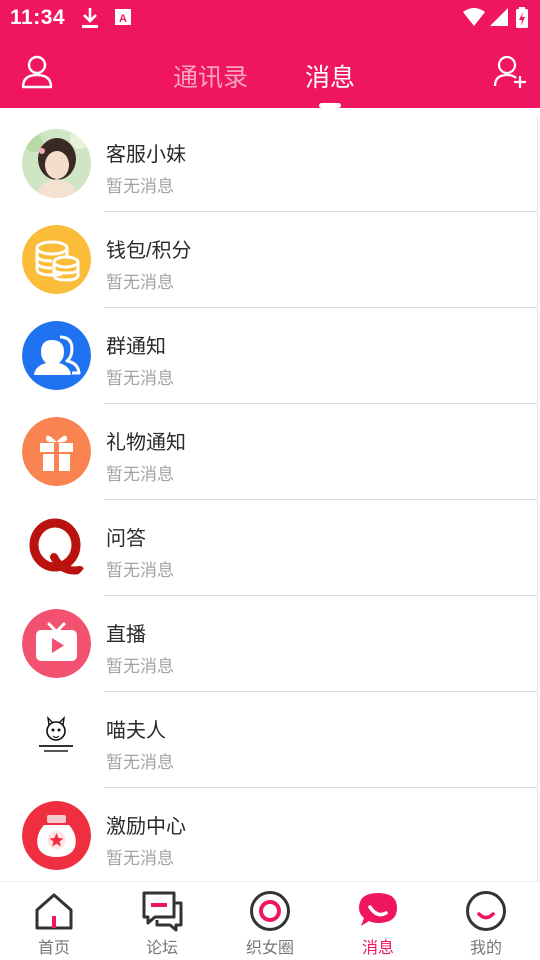 This screenshot has height=960, width=540. What do you see at coordinates (37, 74) in the screenshot?
I see `user-icon` at bounding box center [37, 74].